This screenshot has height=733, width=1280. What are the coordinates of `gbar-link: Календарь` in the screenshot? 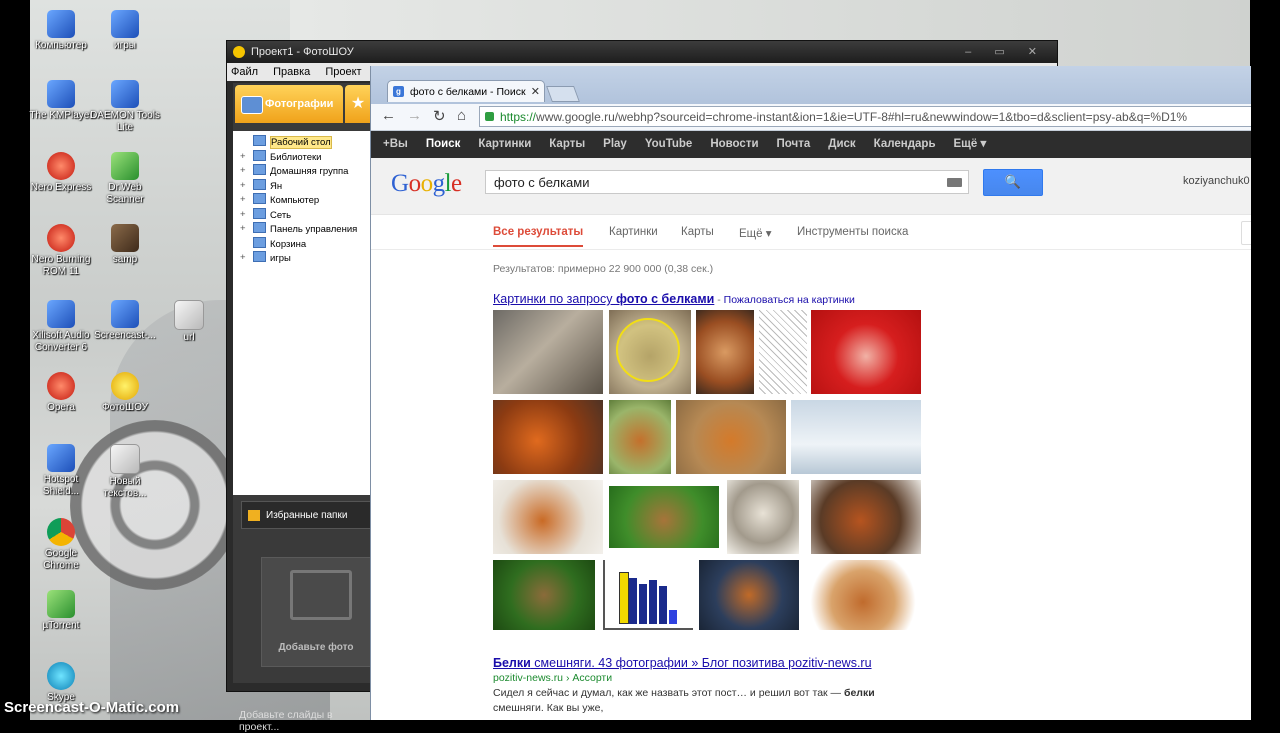 It's located at (905, 144).